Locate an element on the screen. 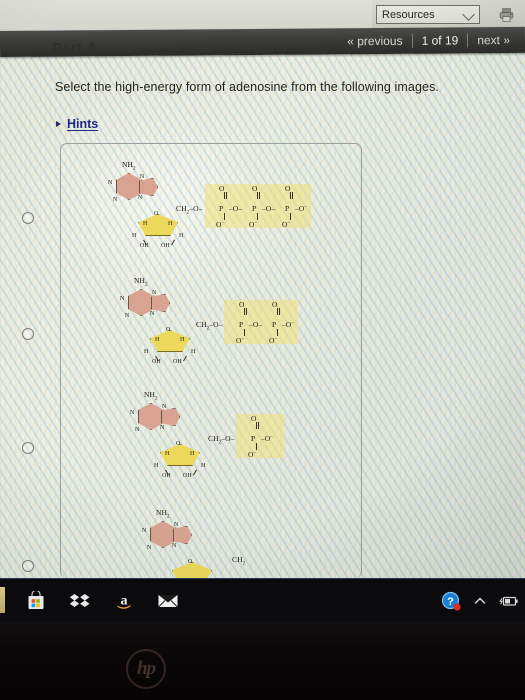  question-position-label: 1 of 19 is located at coordinates (440, 40).